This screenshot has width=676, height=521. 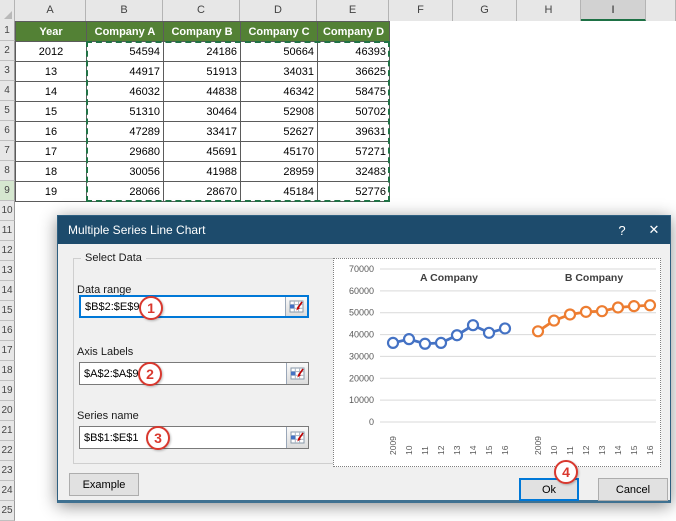 What do you see at coordinates (364, 230) in the screenshot?
I see `dialog-titlebar: Multiple Series Line Chart ? ✕` at bounding box center [364, 230].